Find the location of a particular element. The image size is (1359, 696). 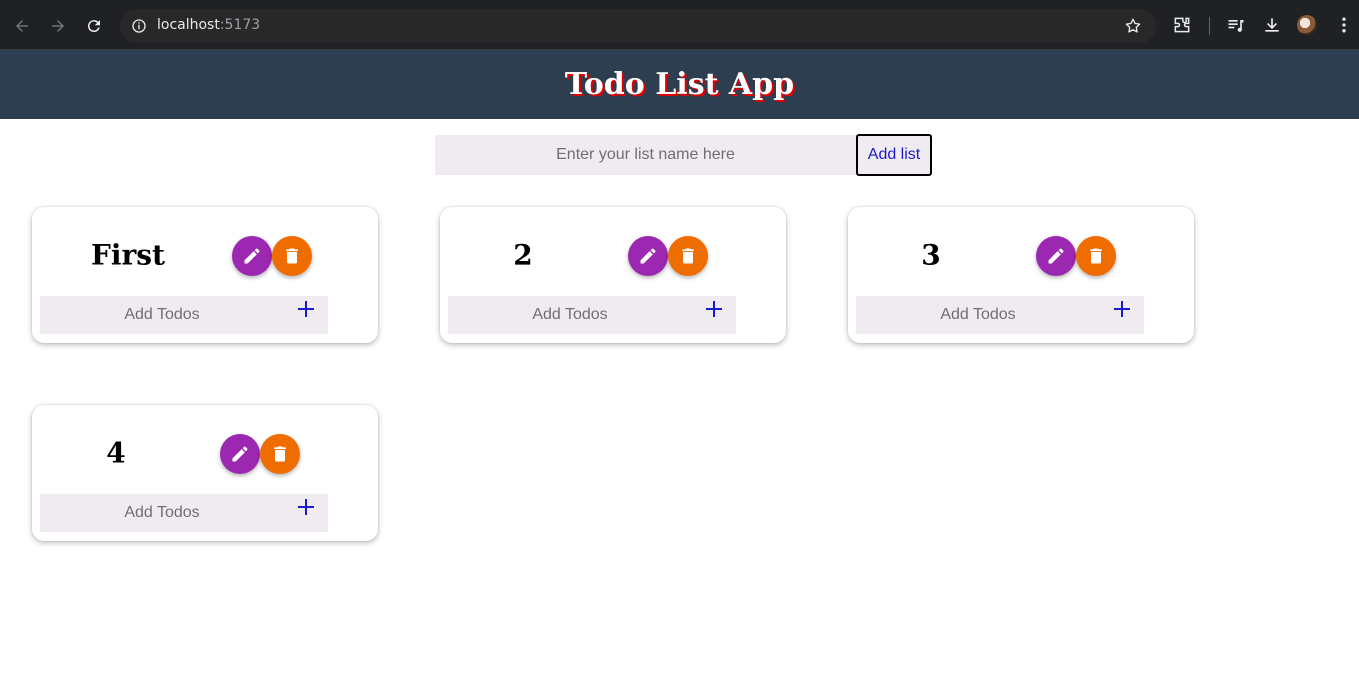

extensions-icon is located at coordinates (1182, 25).